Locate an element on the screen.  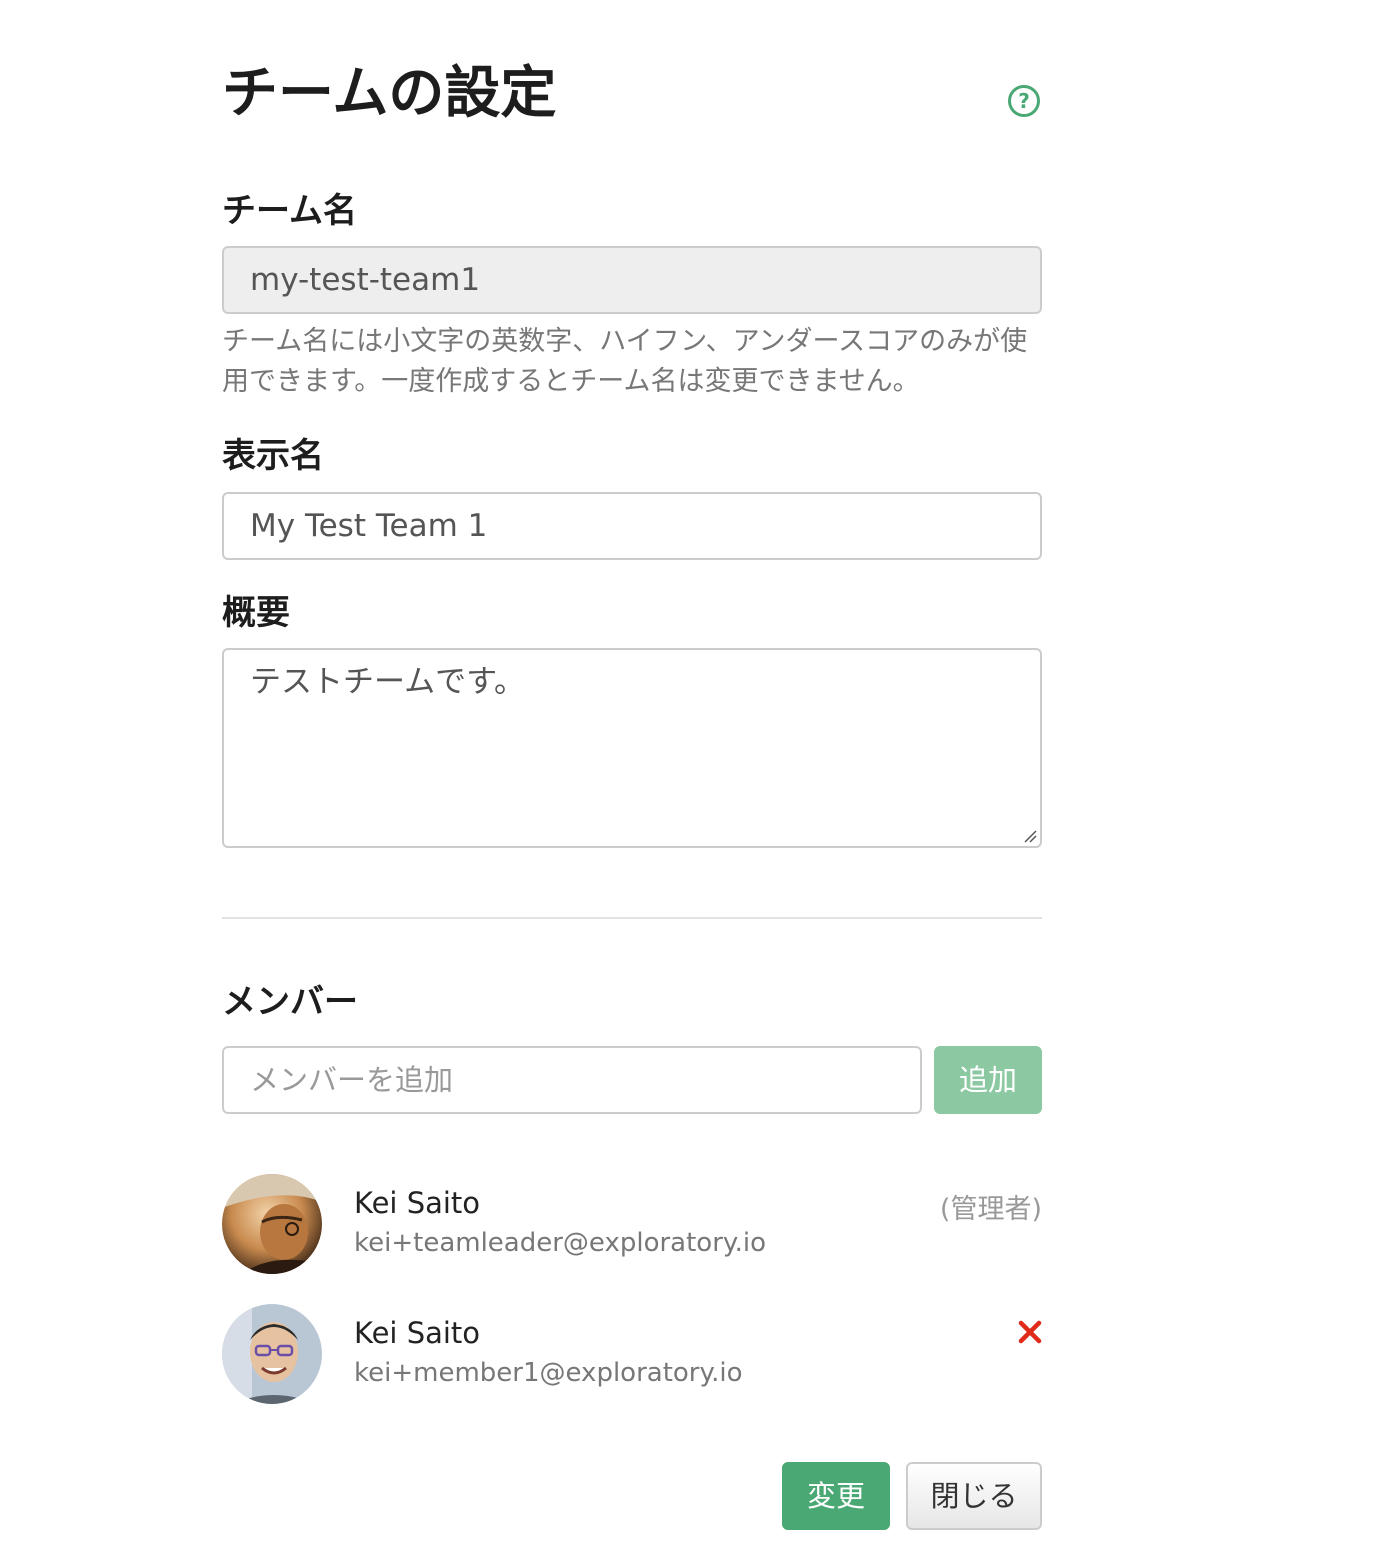
display-name-input: My Test Team 1 is located at coordinates (632, 526).